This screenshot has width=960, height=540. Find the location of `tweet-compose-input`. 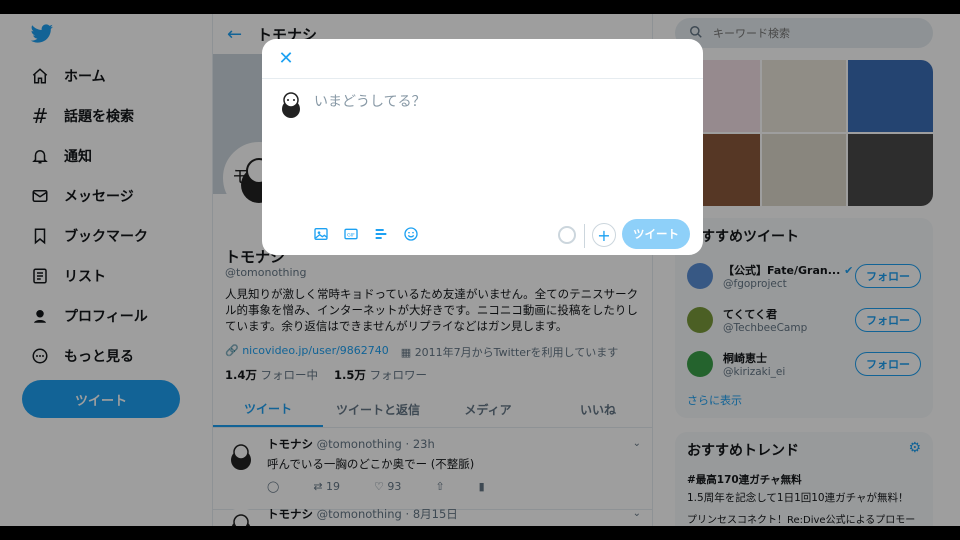

tweet-compose-input is located at coordinates (499, 151).